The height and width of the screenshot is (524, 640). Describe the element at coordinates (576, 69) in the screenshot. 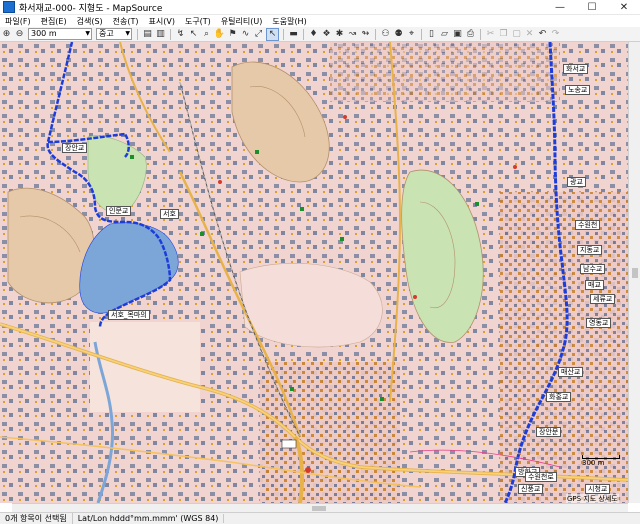

I see `map-label: 화서교` at that location.